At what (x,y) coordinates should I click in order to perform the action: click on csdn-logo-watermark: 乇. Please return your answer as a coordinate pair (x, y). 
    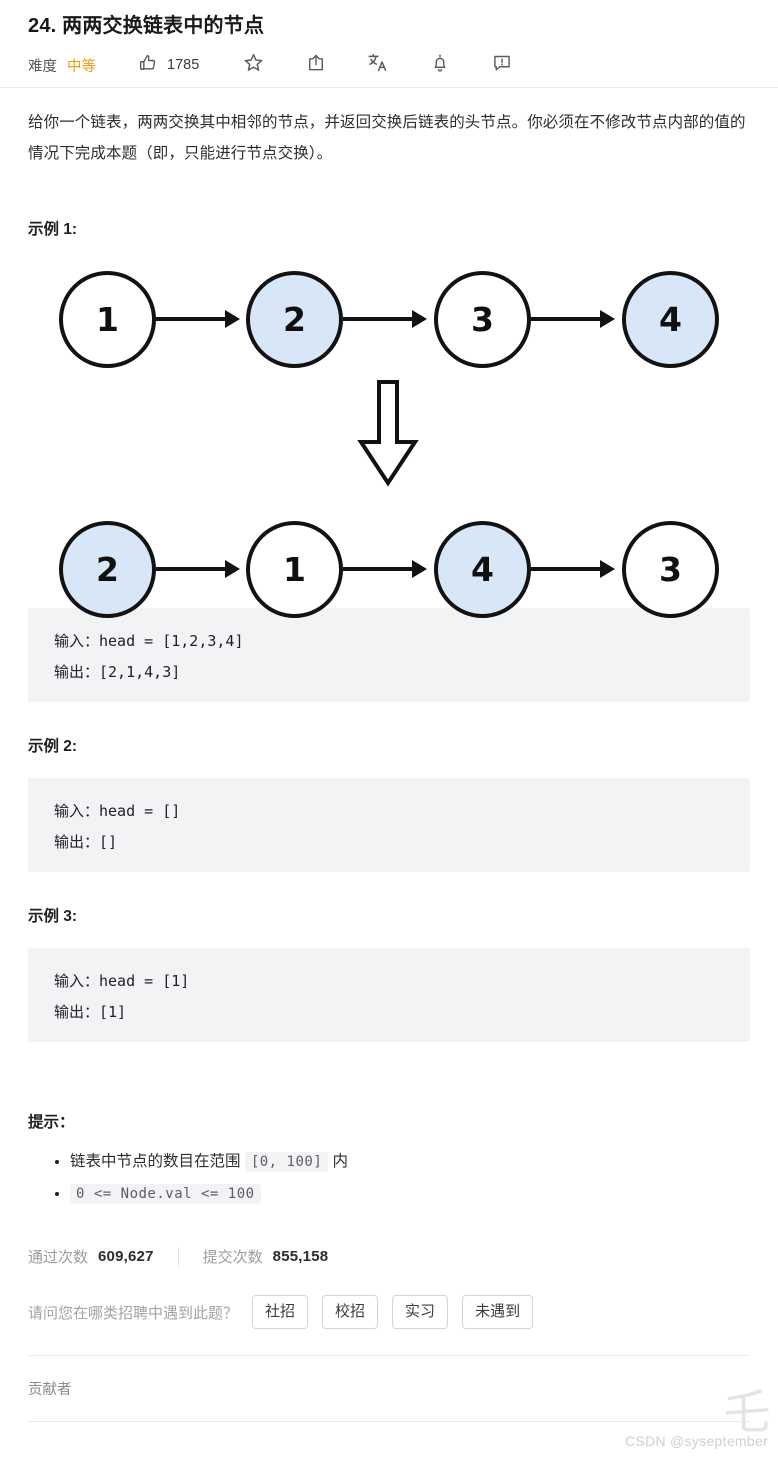
    Looking at the image, I should click on (747, 1412).